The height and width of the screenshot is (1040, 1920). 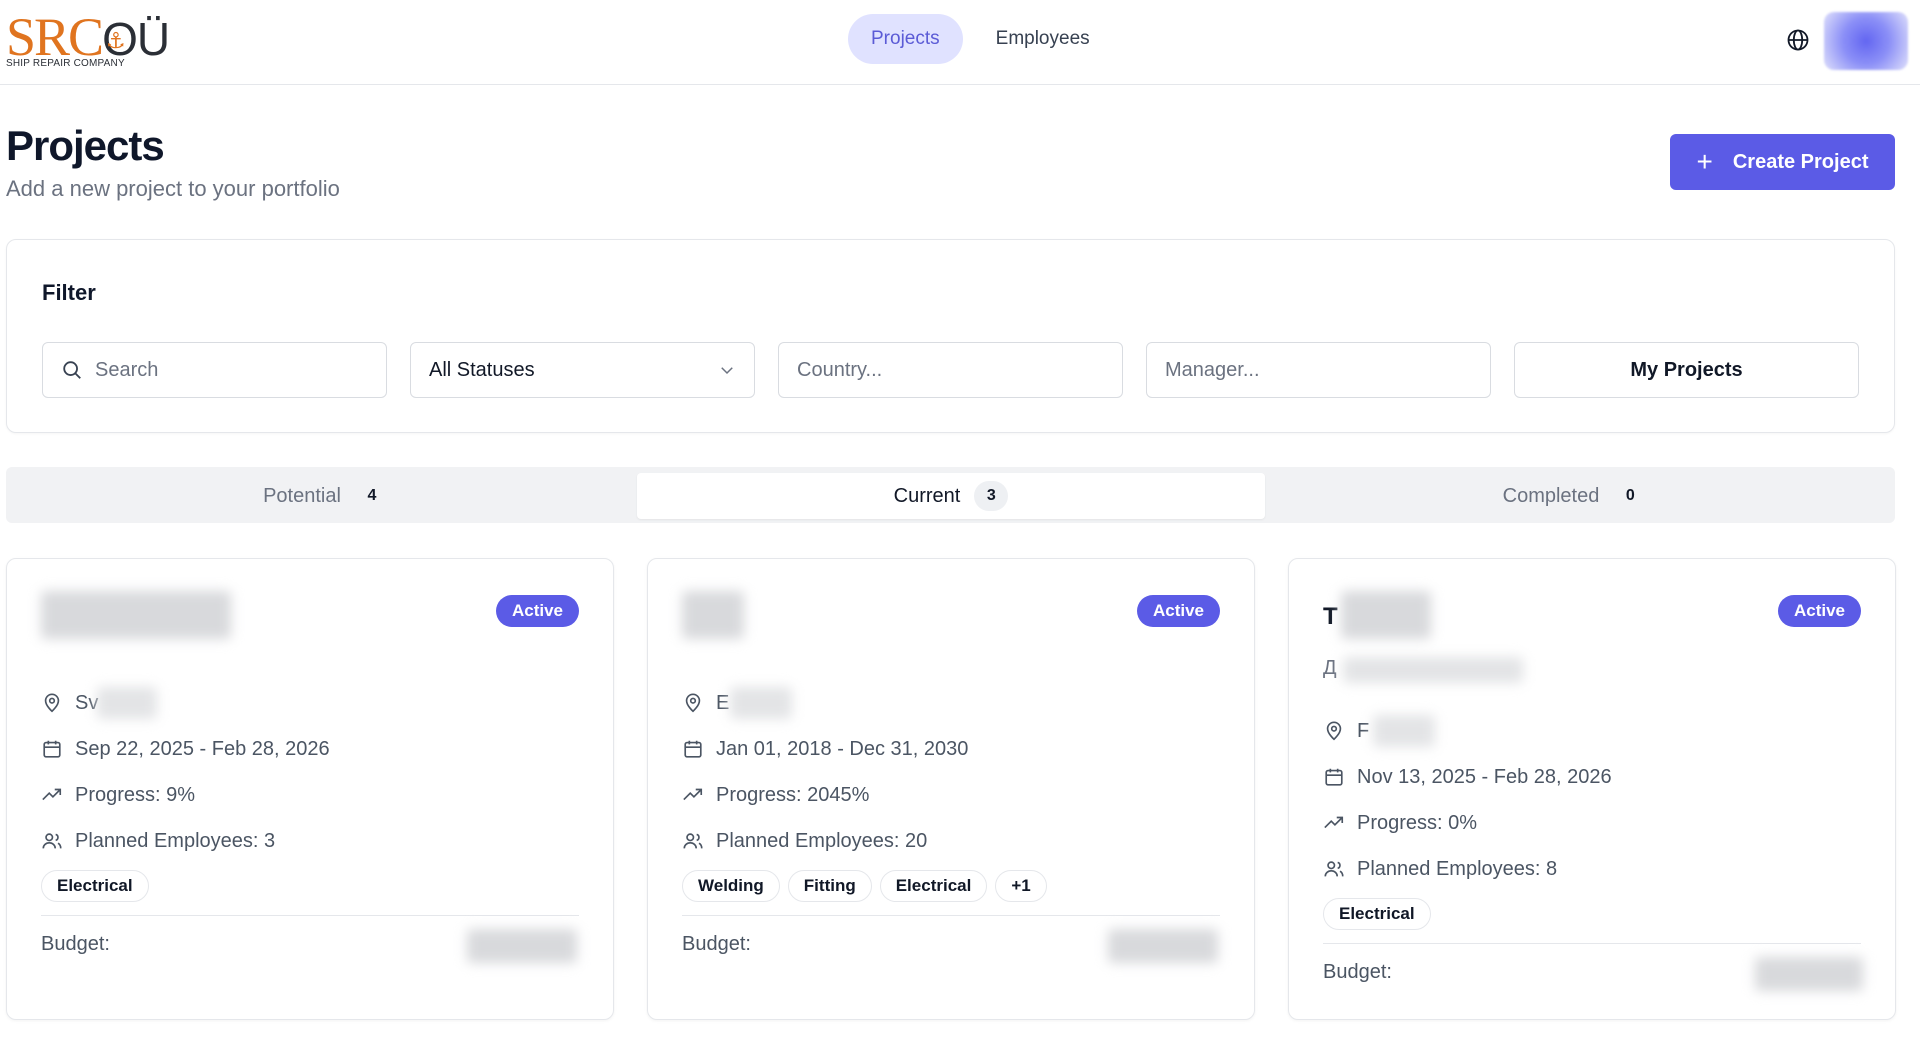 I want to click on plus-icon: +, so click(x=1704, y=161).